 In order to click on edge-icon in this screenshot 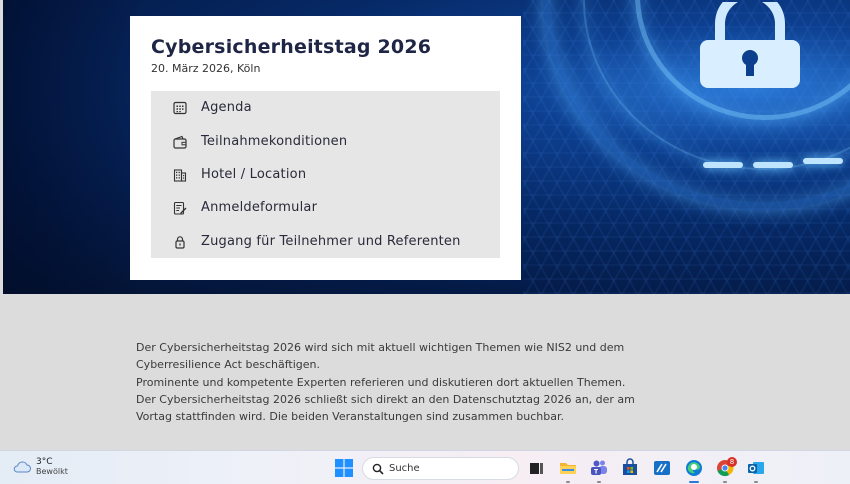, I will do `click(694, 468)`.